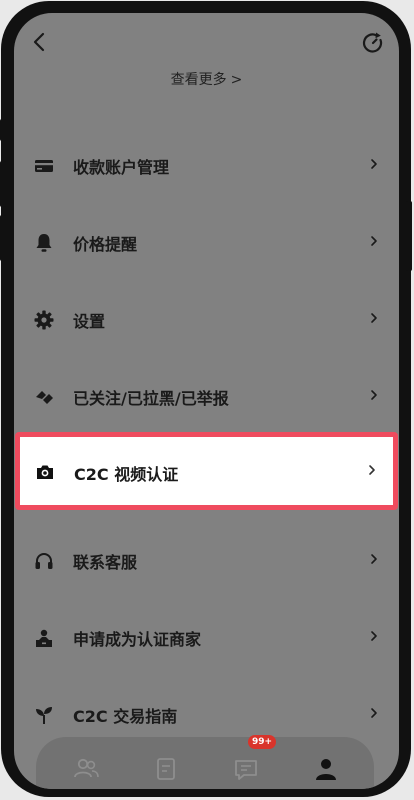  What do you see at coordinates (206, 637) in the screenshot?
I see `menu-item-become-merchant: 申请成为认证商家` at bounding box center [206, 637].